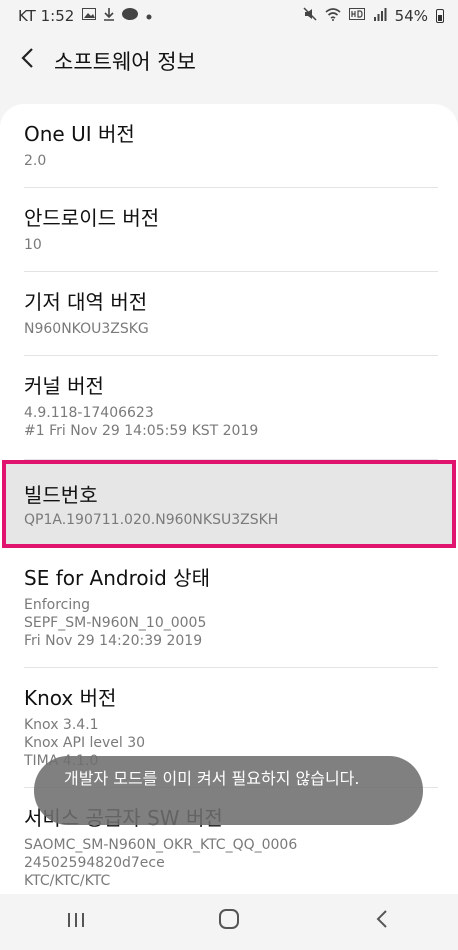 The height and width of the screenshot is (950, 458). I want to click on row-value: QP1A.190711.020.N960NKSU3ZSKH, so click(151, 520).